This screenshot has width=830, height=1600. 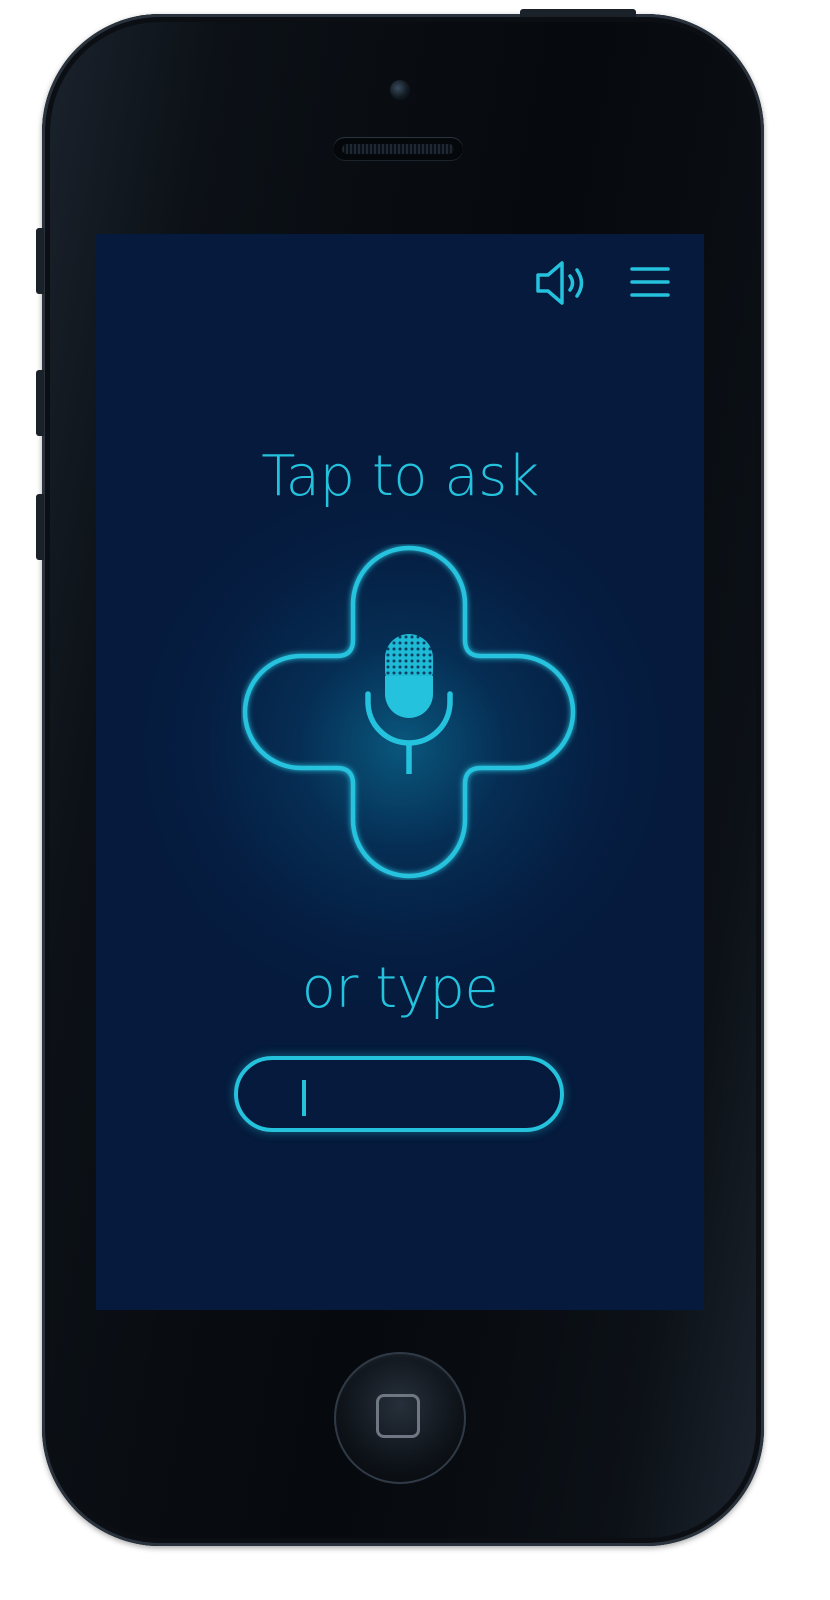 I want to click on question-input, so click(x=419, y=1094).